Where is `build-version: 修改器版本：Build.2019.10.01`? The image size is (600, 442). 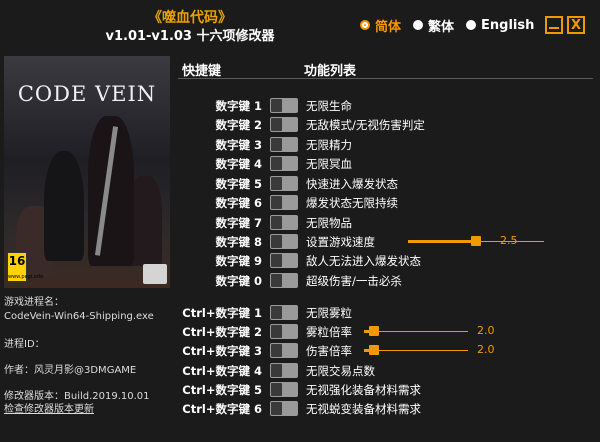
build-version: 修改器版本：Build.2019.10.01 is located at coordinates (77, 396).